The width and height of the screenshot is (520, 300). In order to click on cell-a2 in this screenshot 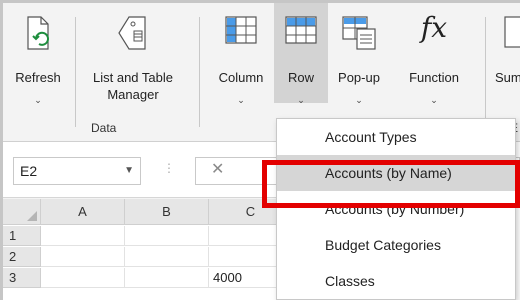, I will do `click(83, 257)`.